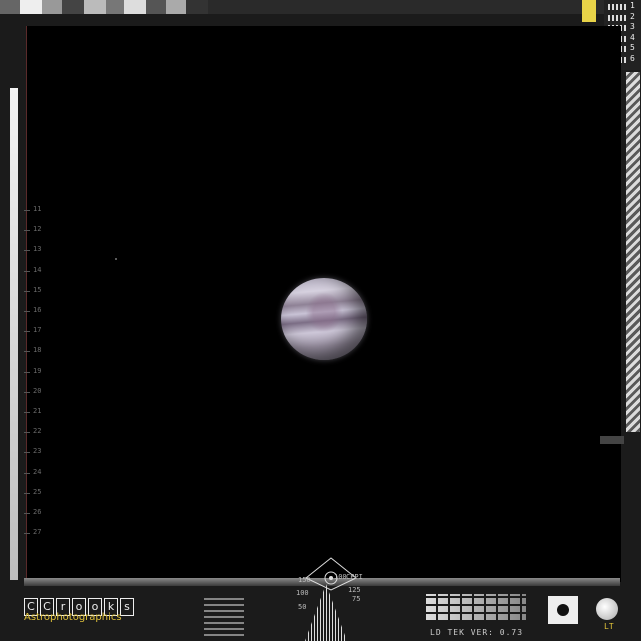 The height and width of the screenshot is (641, 641). I want to click on accent-yellow-block, so click(589, 11).